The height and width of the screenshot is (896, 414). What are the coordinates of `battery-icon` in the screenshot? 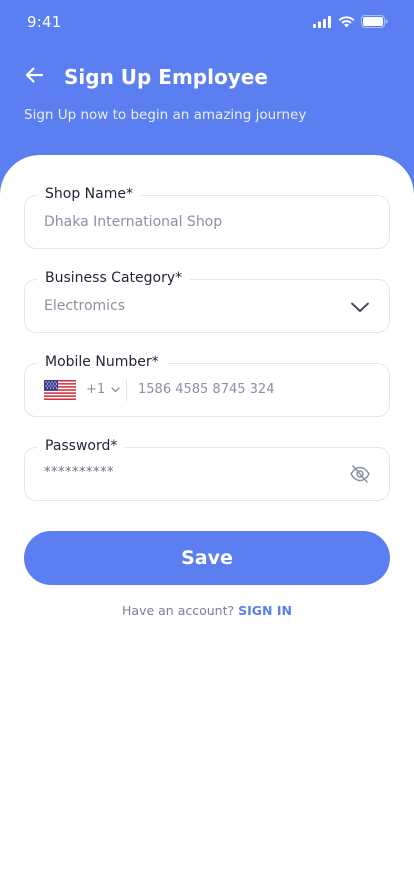 It's located at (374, 22).